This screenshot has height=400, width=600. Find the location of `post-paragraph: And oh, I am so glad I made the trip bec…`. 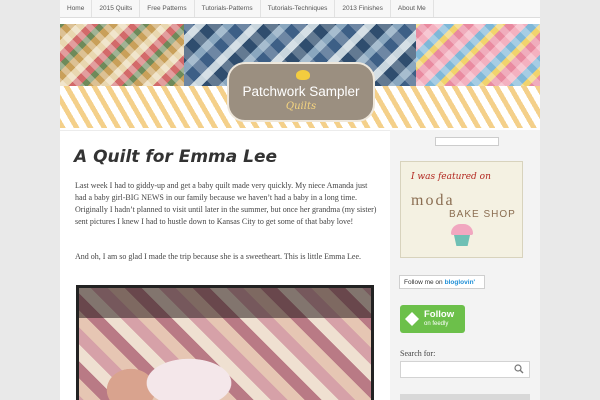

post-paragraph: And oh, I am so glad I made the trip bec… is located at coordinates (218, 256).